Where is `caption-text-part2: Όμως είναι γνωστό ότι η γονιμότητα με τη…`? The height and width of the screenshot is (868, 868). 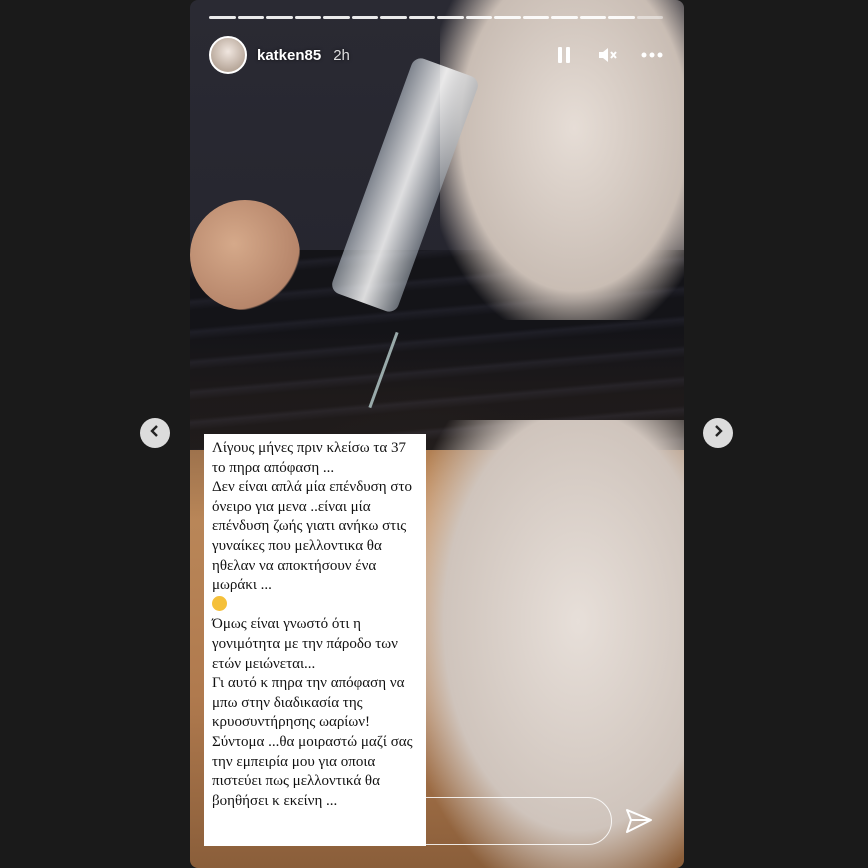 caption-text-part2: Όμως είναι γνωστό ότι η γονιμότητα με τη… is located at coordinates (312, 712).